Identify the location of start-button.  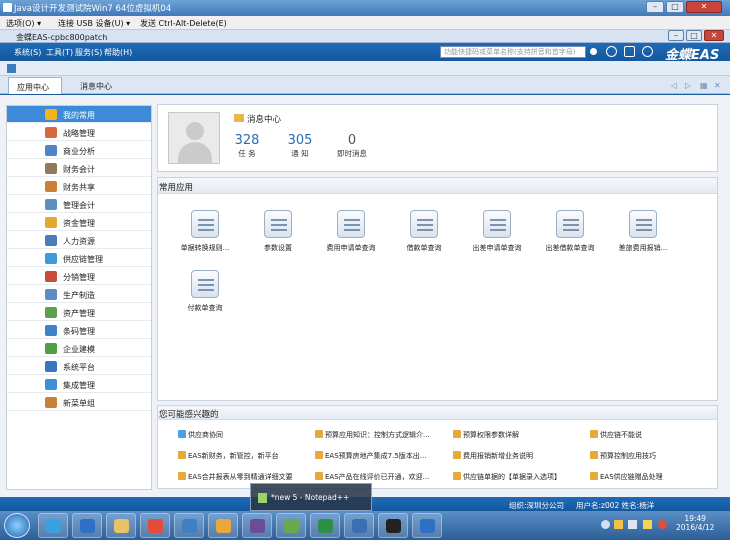
(17, 525).